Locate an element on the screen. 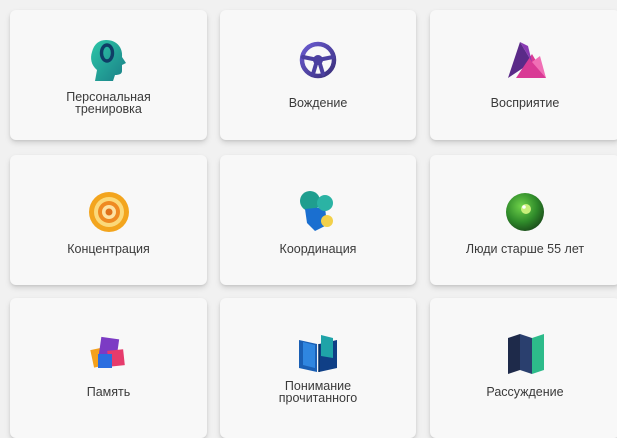 This screenshot has height=438, width=617. stacked-cards-icon is located at coordinates (109, 353).